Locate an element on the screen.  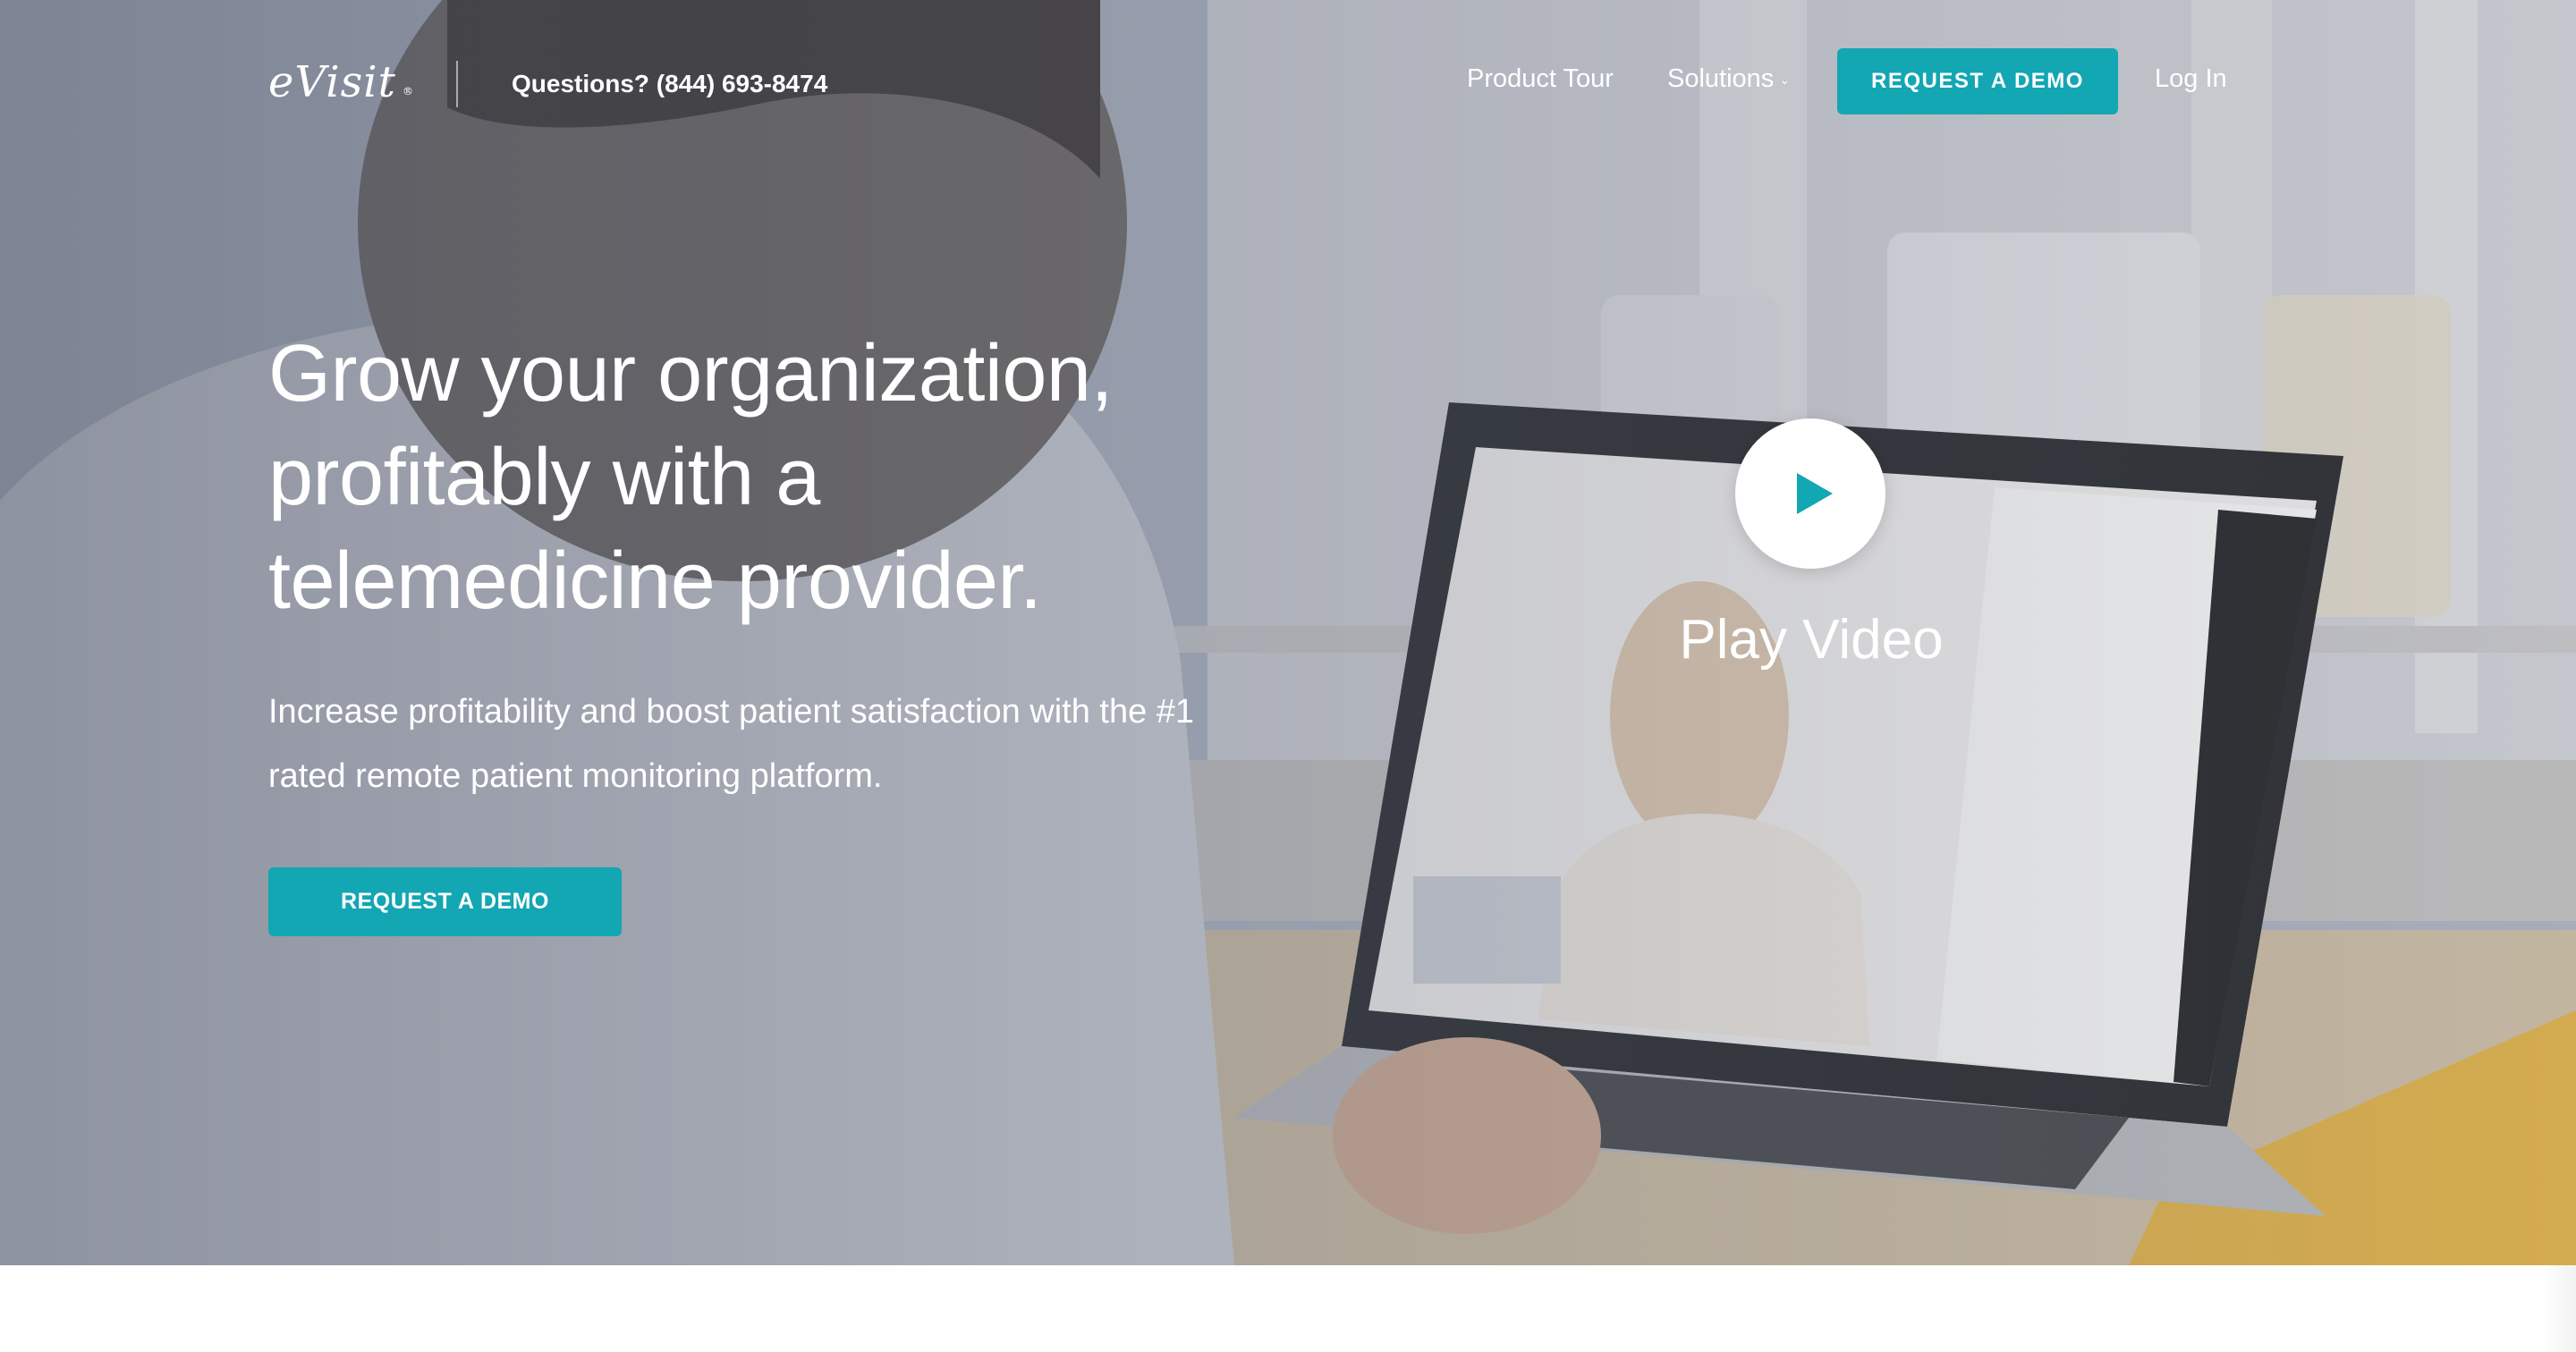
request-demo-hero-button: REQUEST A DEMO is located at coordinates (445, 901).